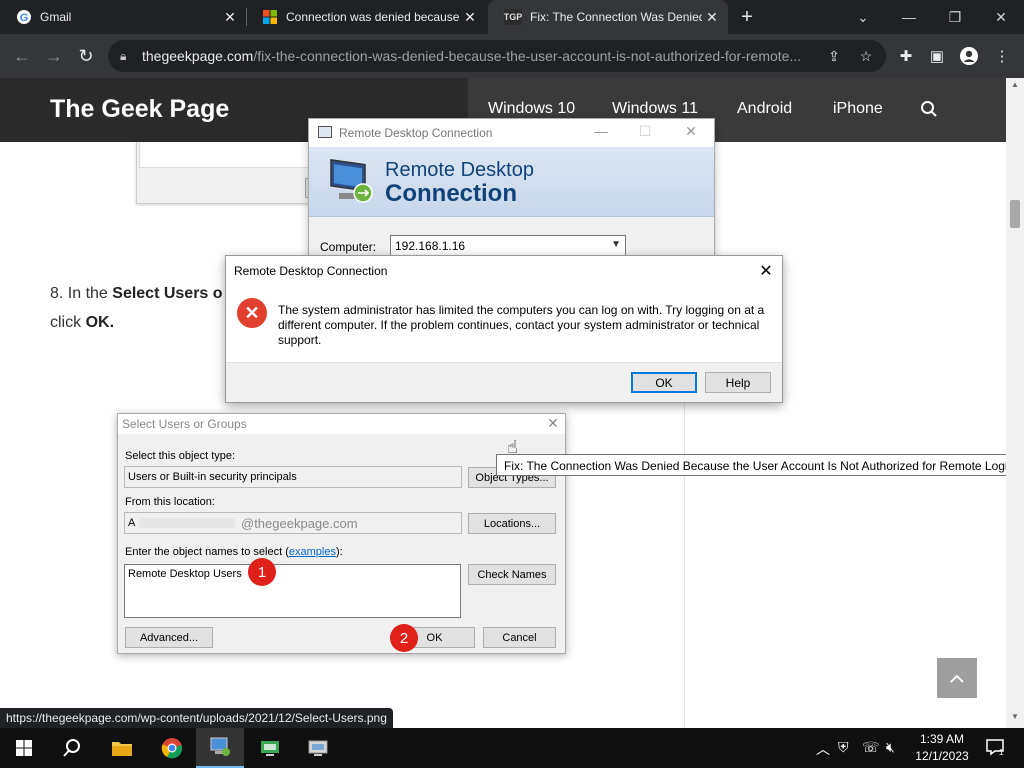 The image size is (1024, 768). I want to click on watermark-text: @thegeekpage.com, so click(299, 523).